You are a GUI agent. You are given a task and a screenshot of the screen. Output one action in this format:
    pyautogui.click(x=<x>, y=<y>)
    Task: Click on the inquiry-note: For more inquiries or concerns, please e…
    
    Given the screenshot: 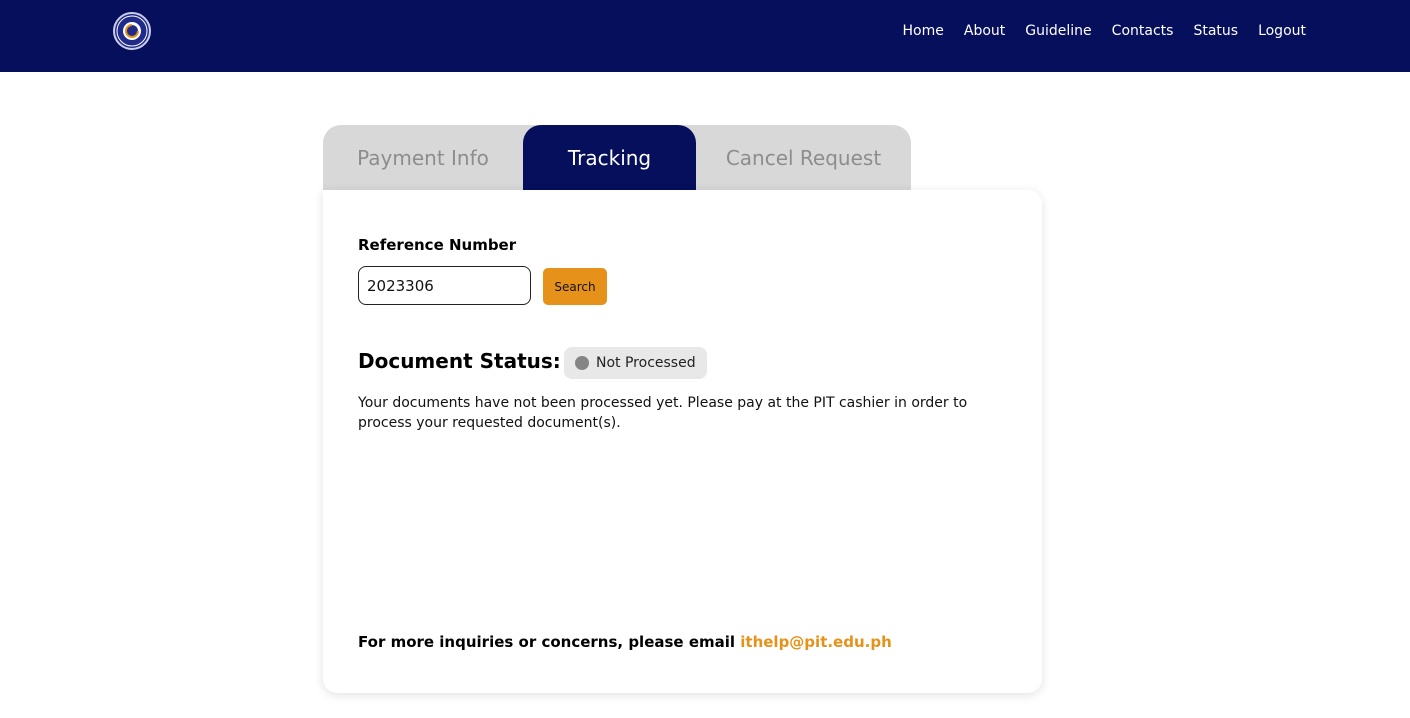 What is the action you would take?
    pyautogui.click(x=625, y=642)
    